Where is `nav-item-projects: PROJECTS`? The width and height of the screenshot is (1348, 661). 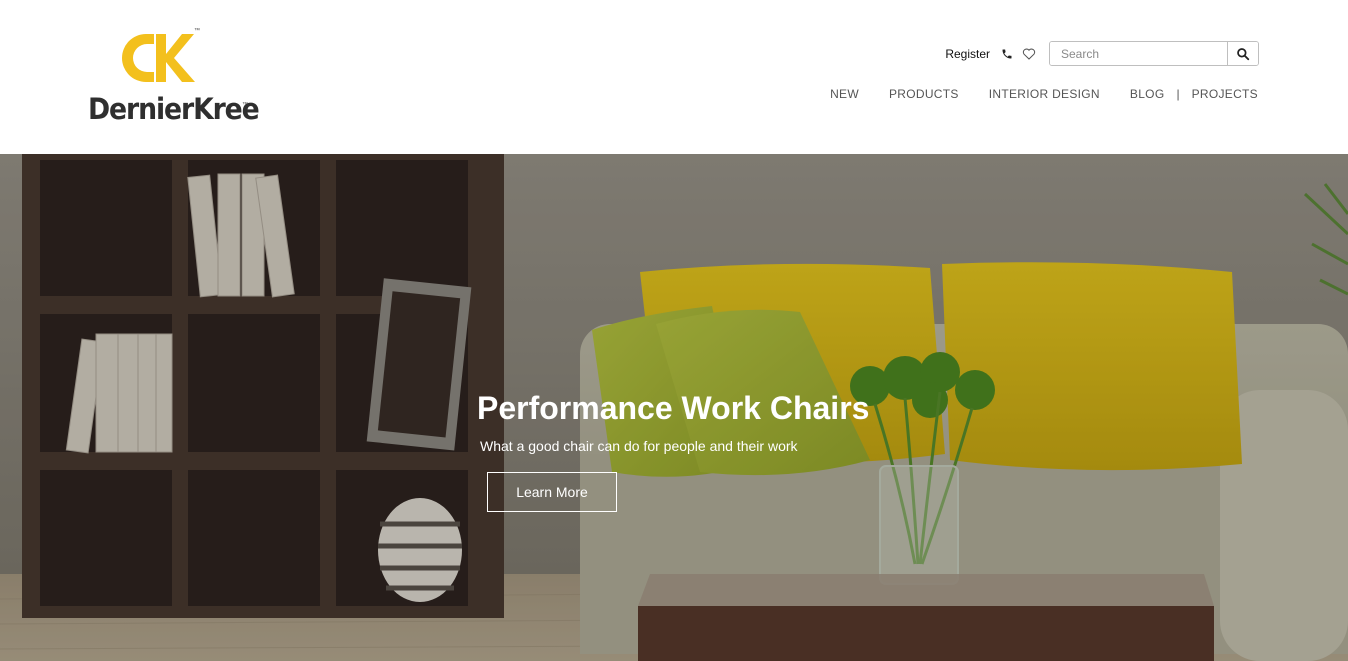 nav-item-projects: PROJECTS is located at coordinates (1225, 94).